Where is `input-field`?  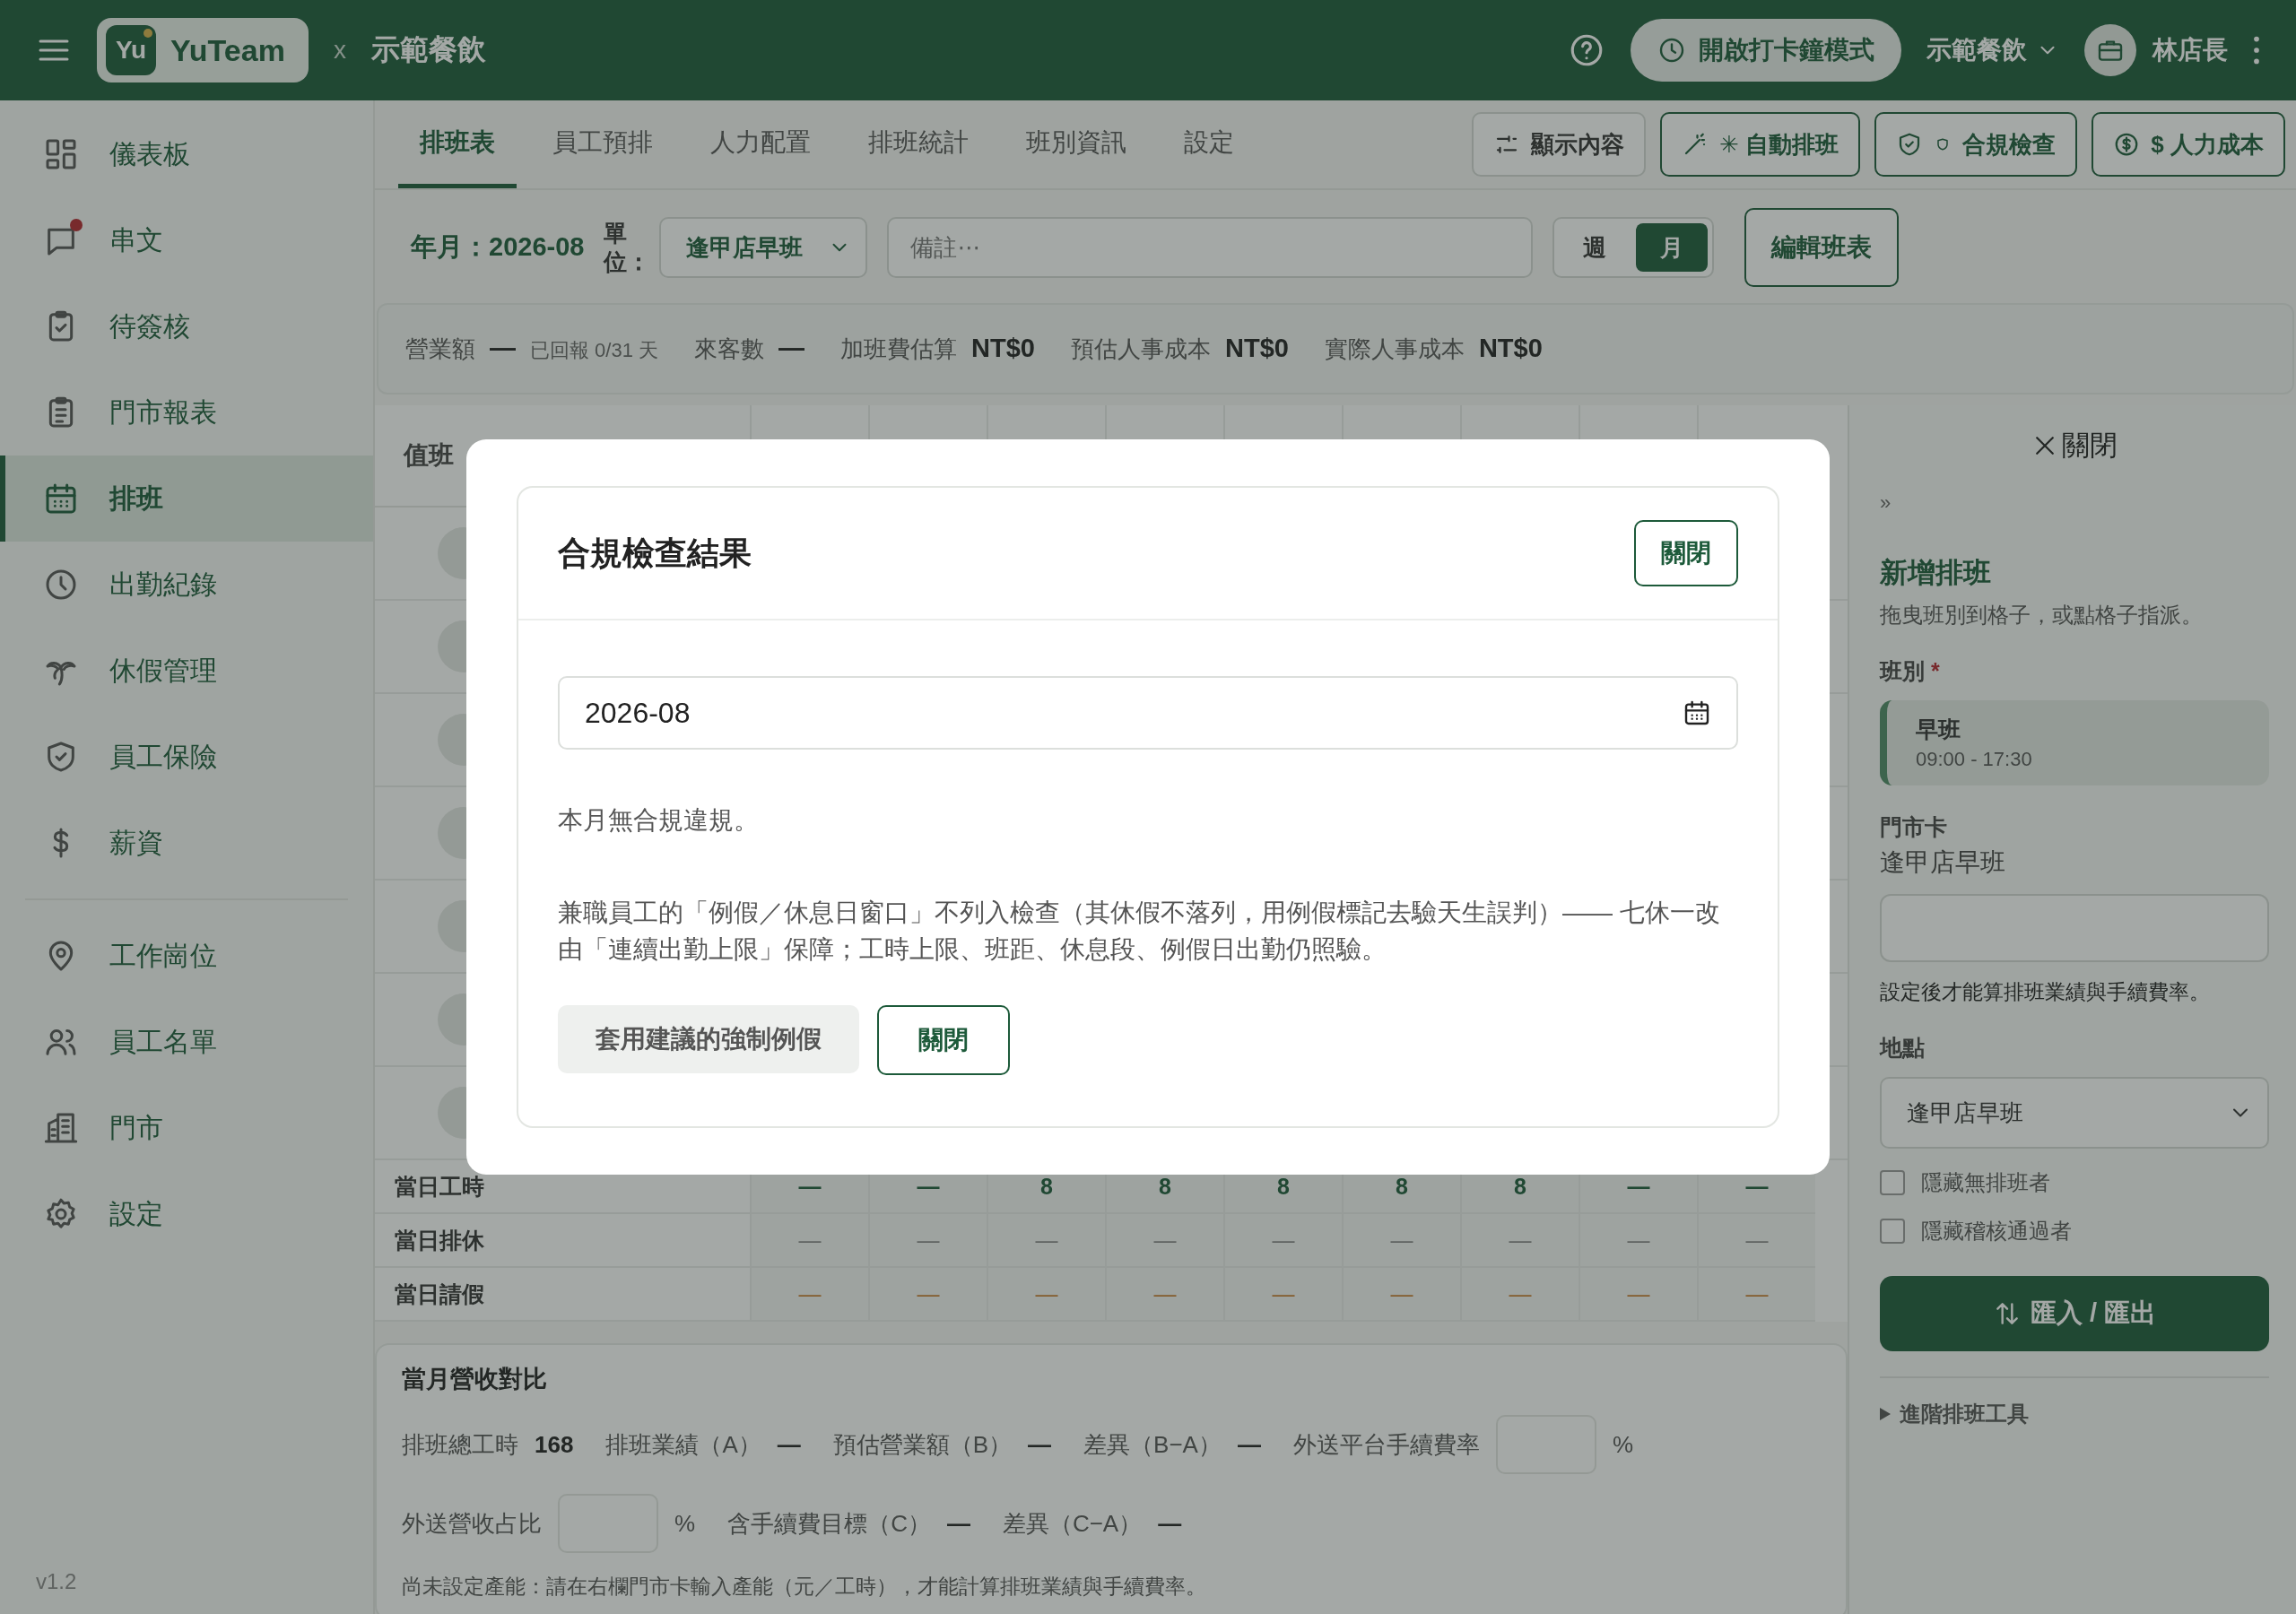
input-field is located at coordinates (2074, 928).